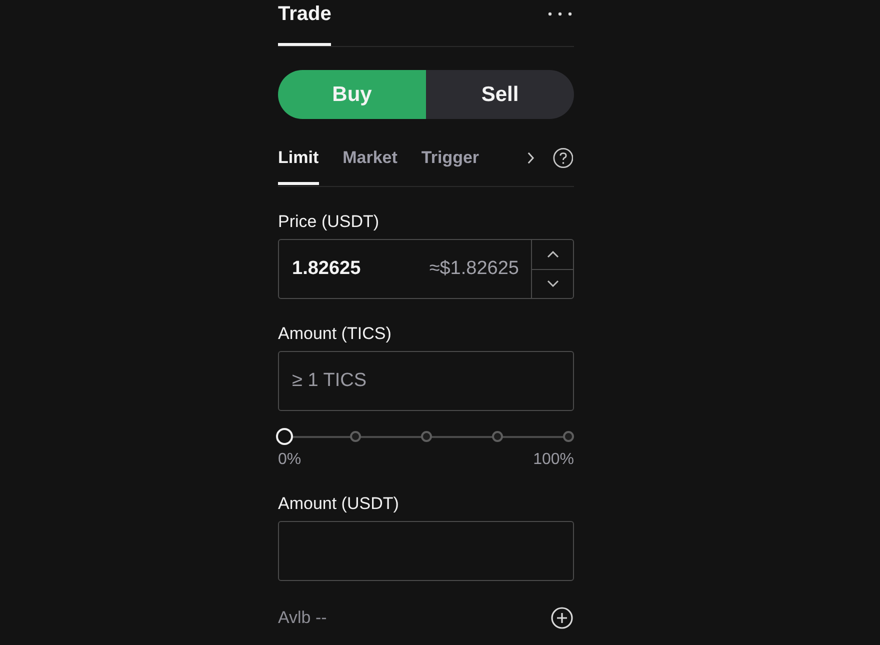 The height and width of the screenshot is (645, 880). I want to click on field-label: Price (USDT), so click(329, 222).